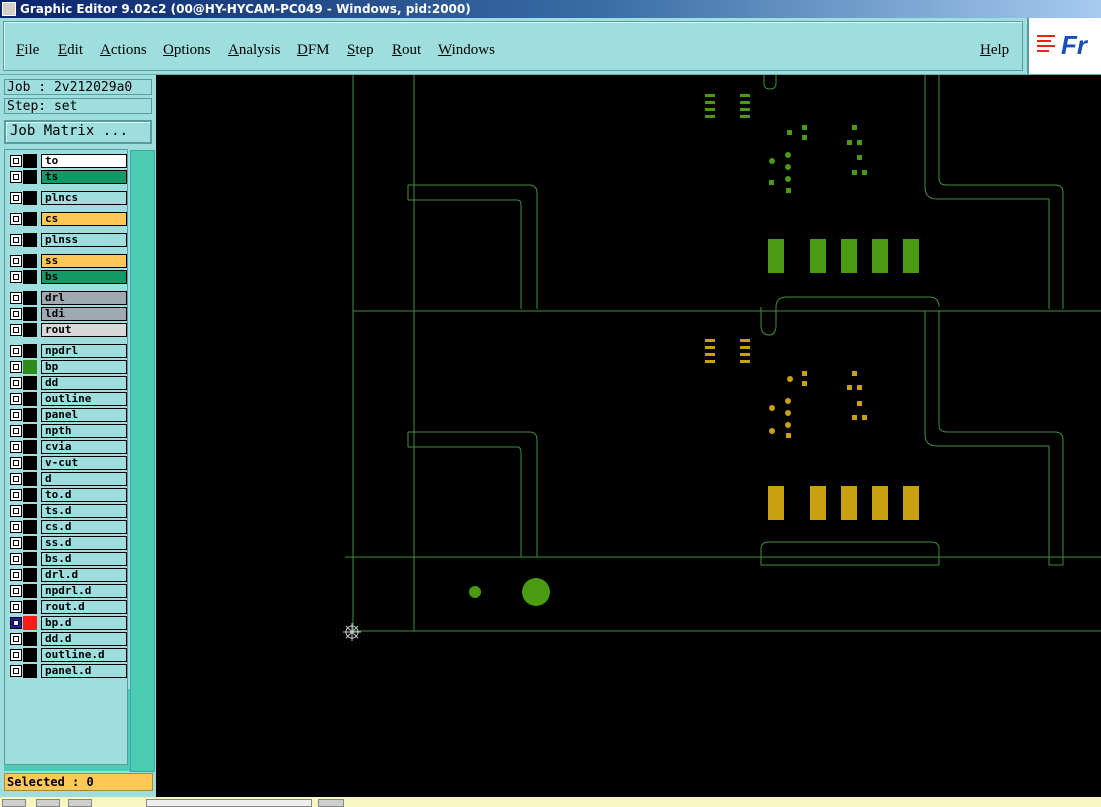 The height and width of the screenshot is (807, 1101). Describe the element at coordinates (187, 50) in the screenshot. I see `menu-options: Options` at that location.